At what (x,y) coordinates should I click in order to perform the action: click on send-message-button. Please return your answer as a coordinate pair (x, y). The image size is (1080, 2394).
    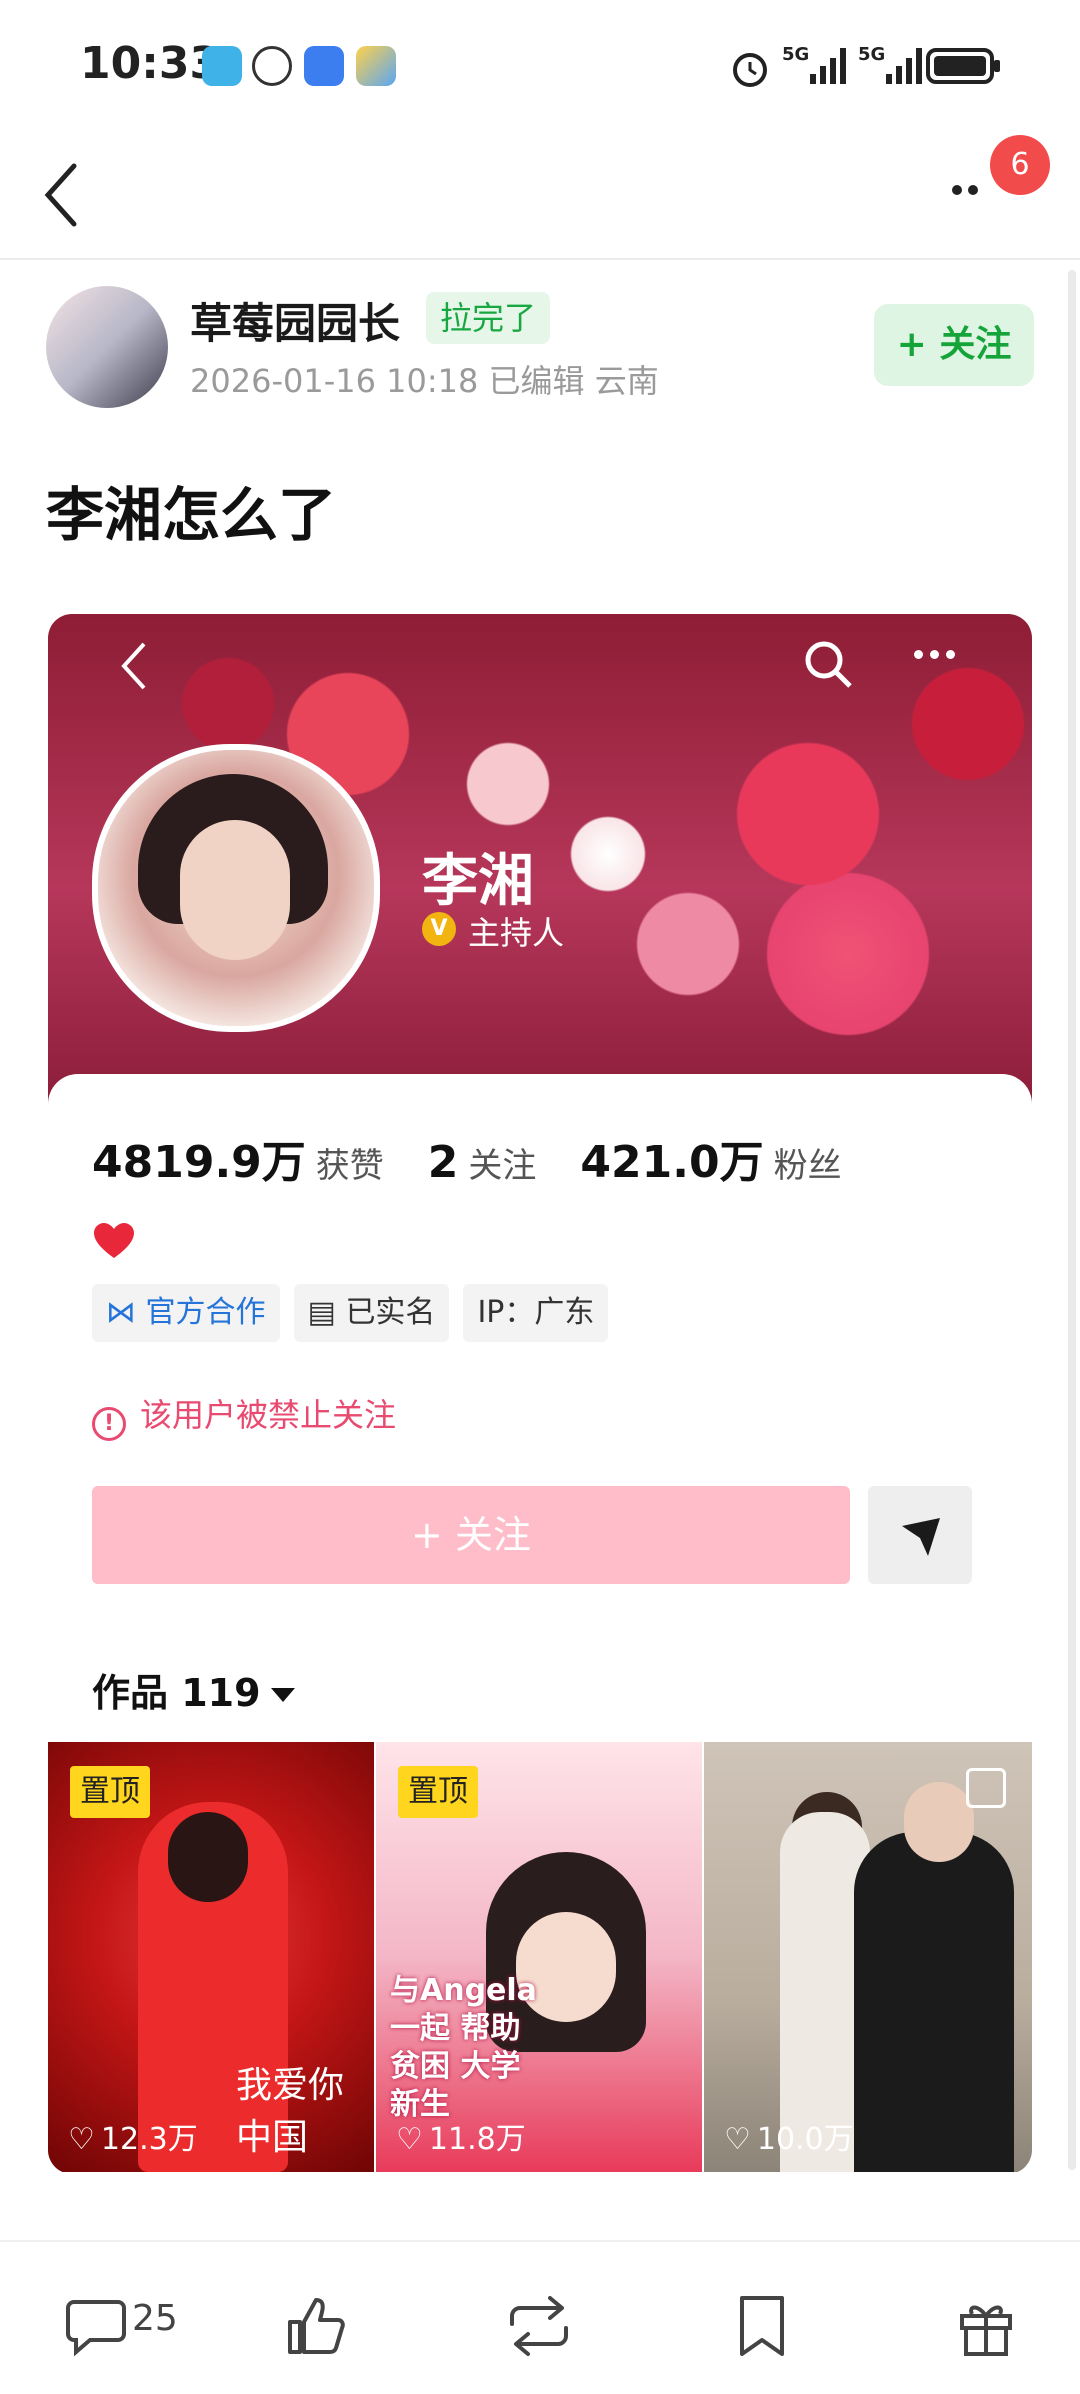
    Looking at the image, I should click on (920, 1535).